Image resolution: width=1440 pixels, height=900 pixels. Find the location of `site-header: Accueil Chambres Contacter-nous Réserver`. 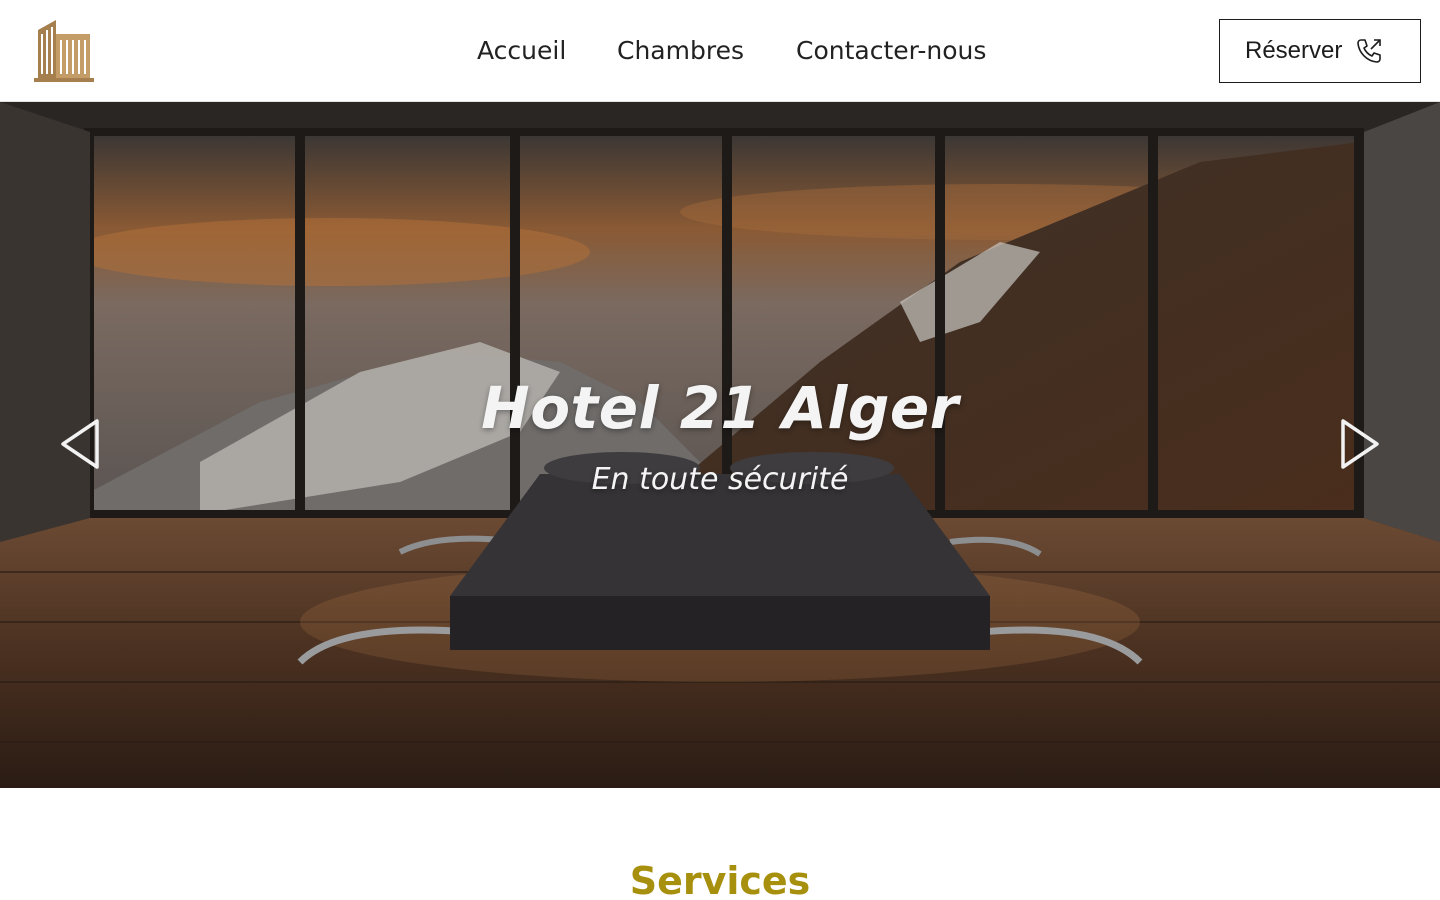

site-header: Accueil Chambres Contacter-nous Réserver is located at coordinates (720, 51).